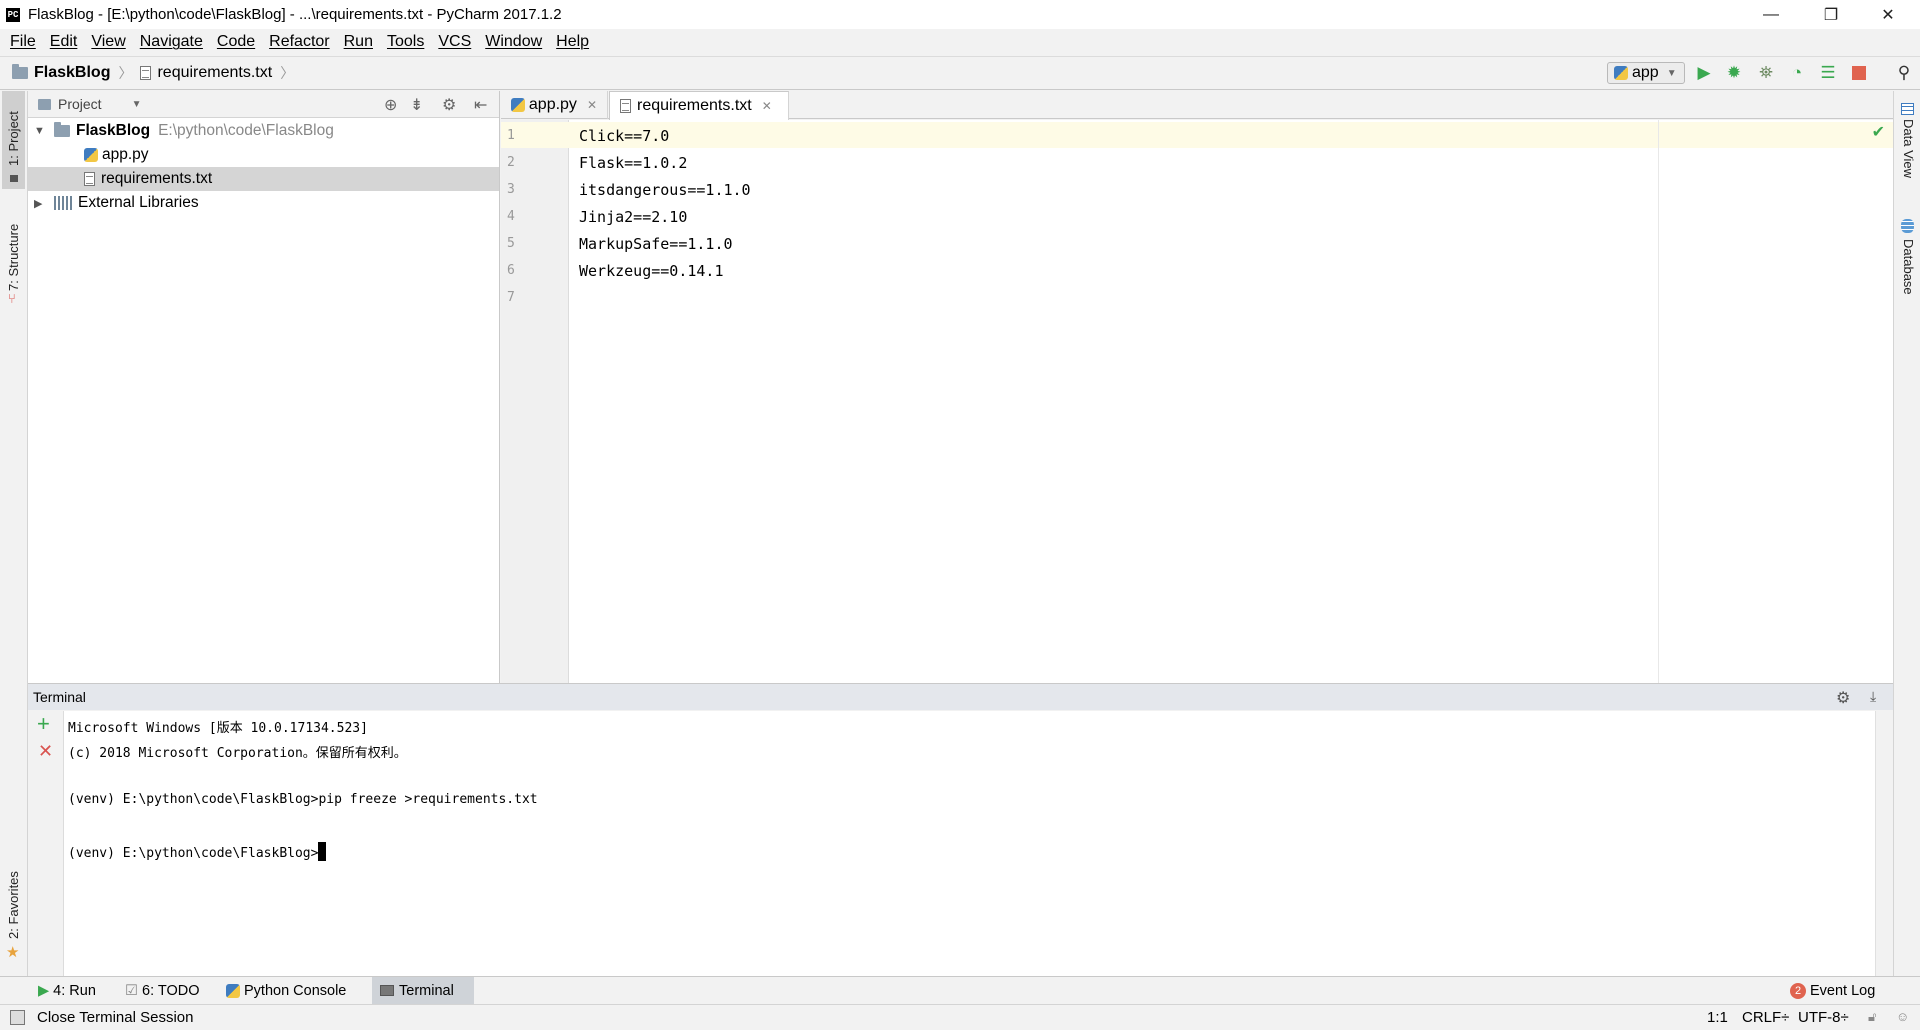 Image resolution: width=1920 pixels, height=1030 pixels. What do you see at coordinates (221, 73) in the screenshot?
I see `breadcrumb-file: requirements.txt 〉` at bounding box center [221, 73].